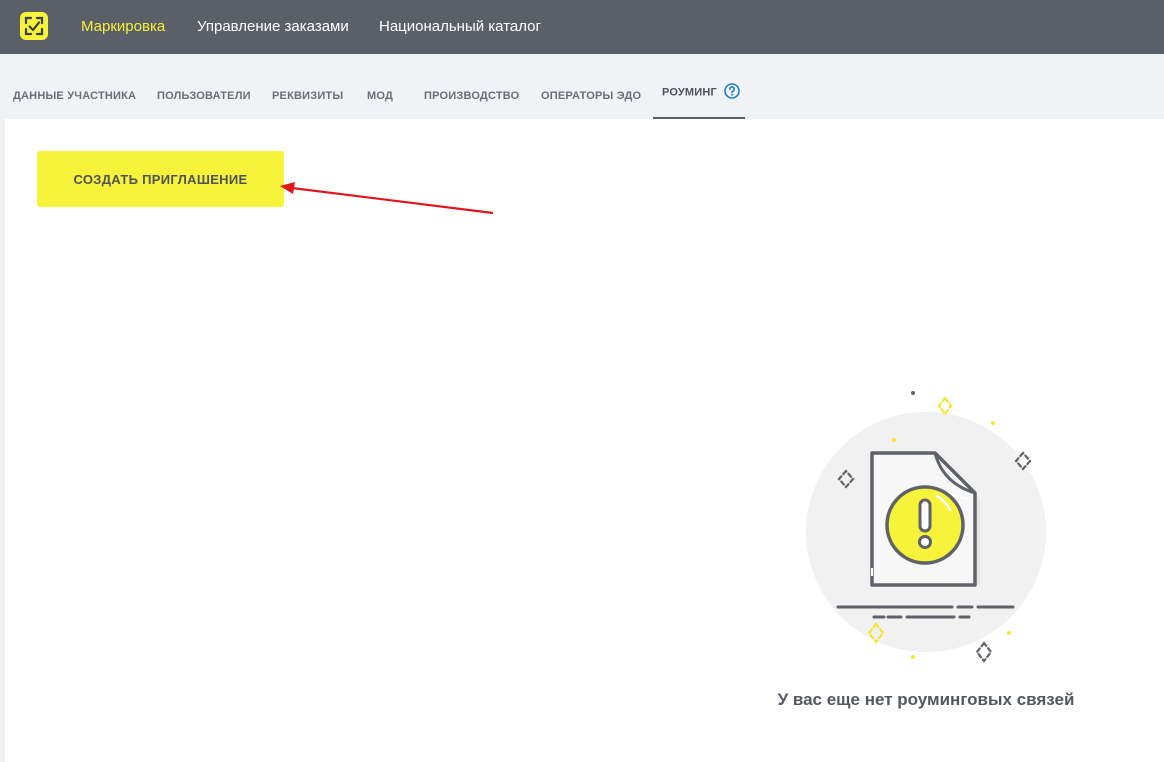 The image size is (1164, 762). Describe the element at coordinates (34, 26) in the screenshot. I see `logo-icon` at that location.